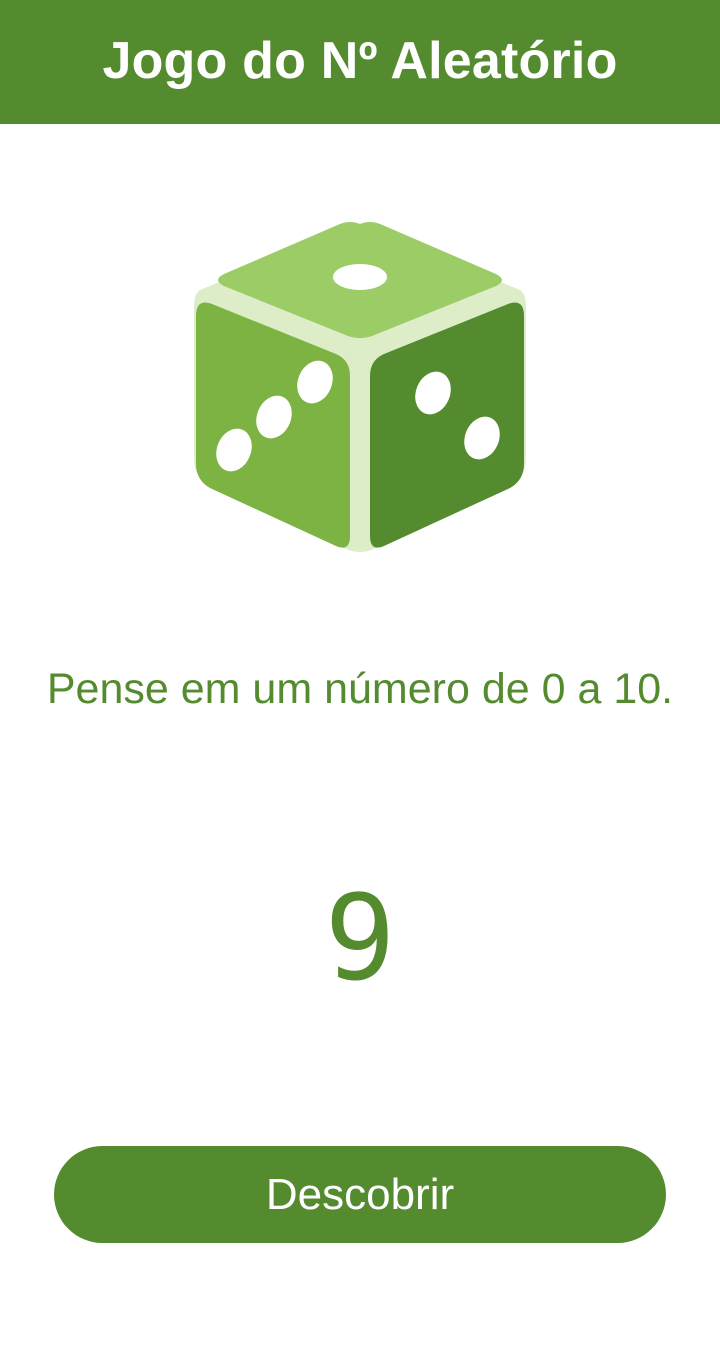  What do you see at coordinates (360, 387) in the screenshot?
I see `dice-icon` at bounding box center [360, 387].